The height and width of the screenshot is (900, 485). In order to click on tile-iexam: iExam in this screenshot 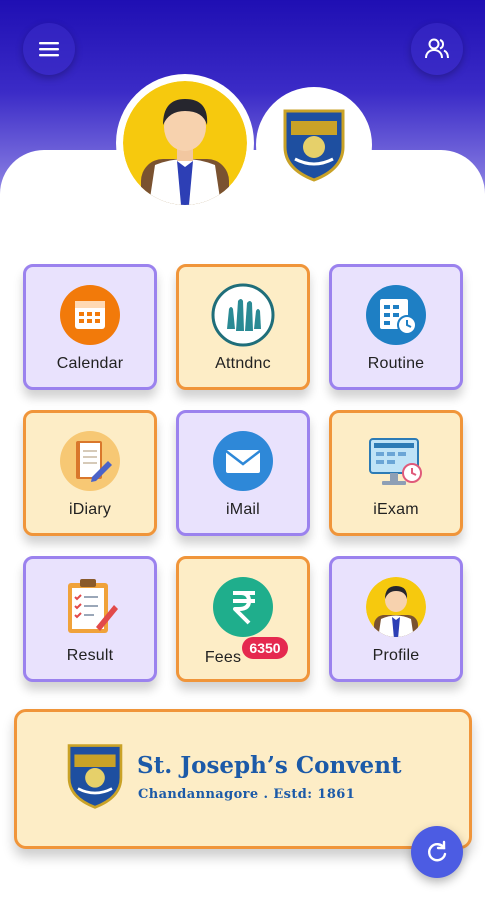, I will do `click(396, 473)`.